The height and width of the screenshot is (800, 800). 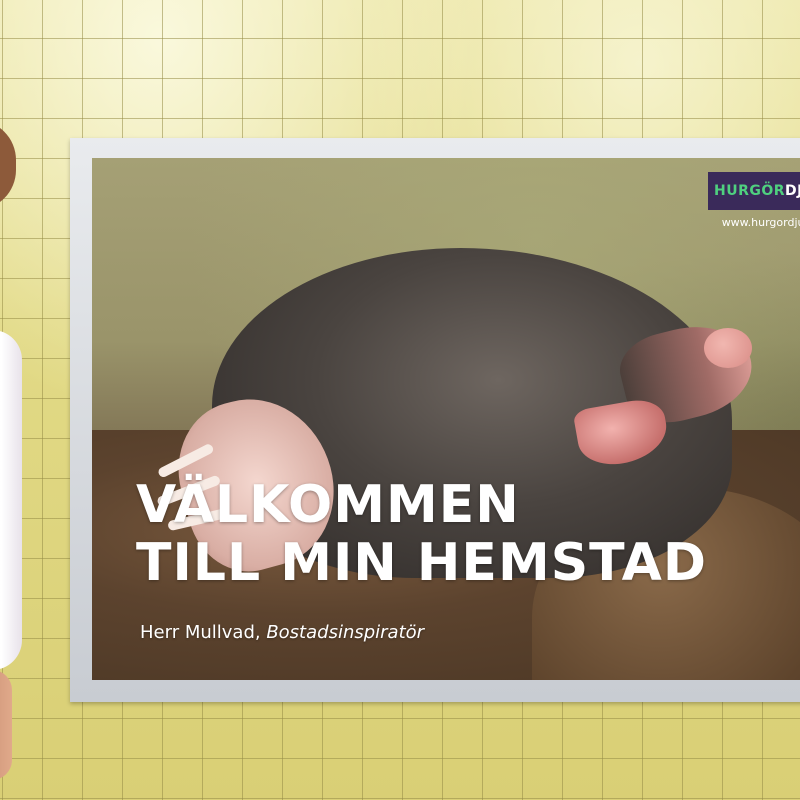 I want to click on brand-logo-part2: DJUR, so click(x=792, y=191).